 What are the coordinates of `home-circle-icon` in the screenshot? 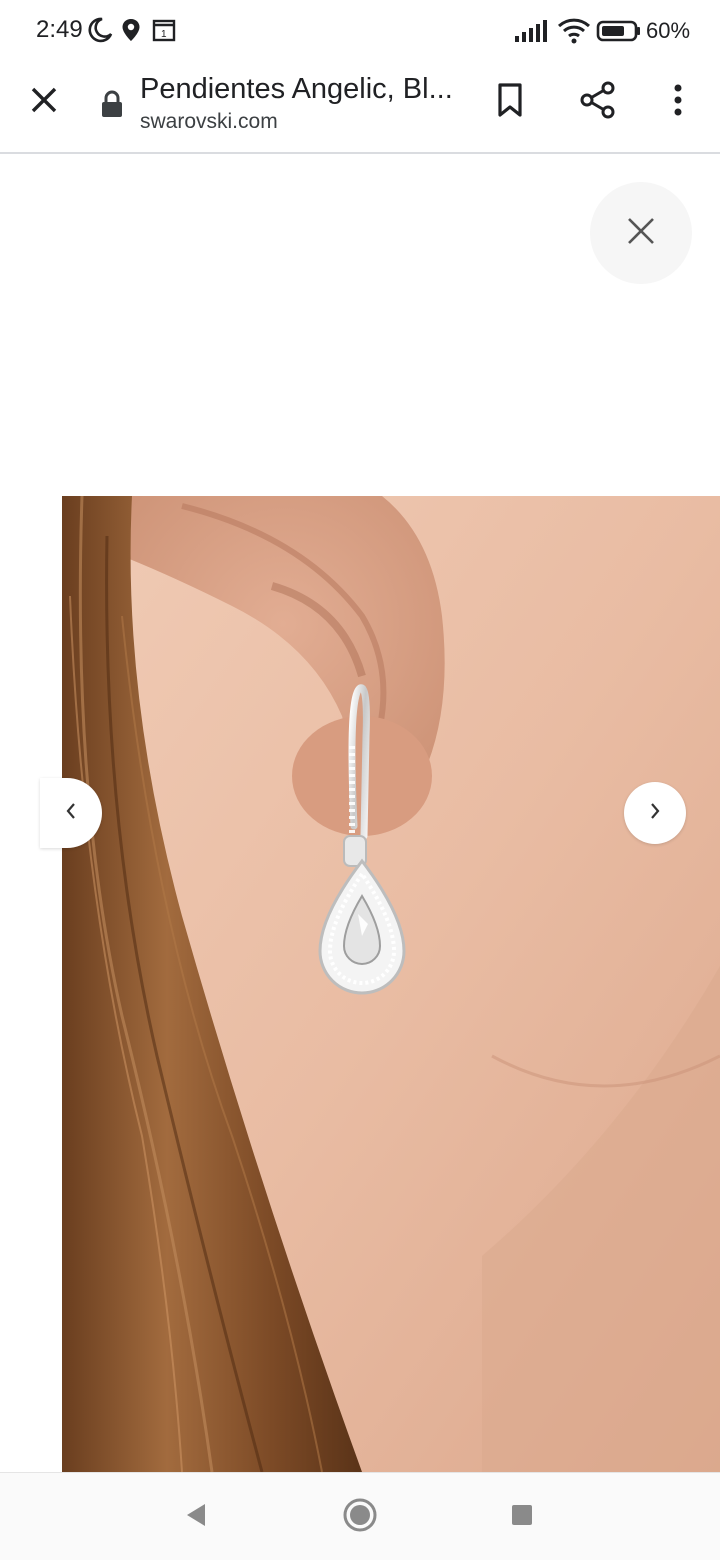 It's located at (360, 1517).